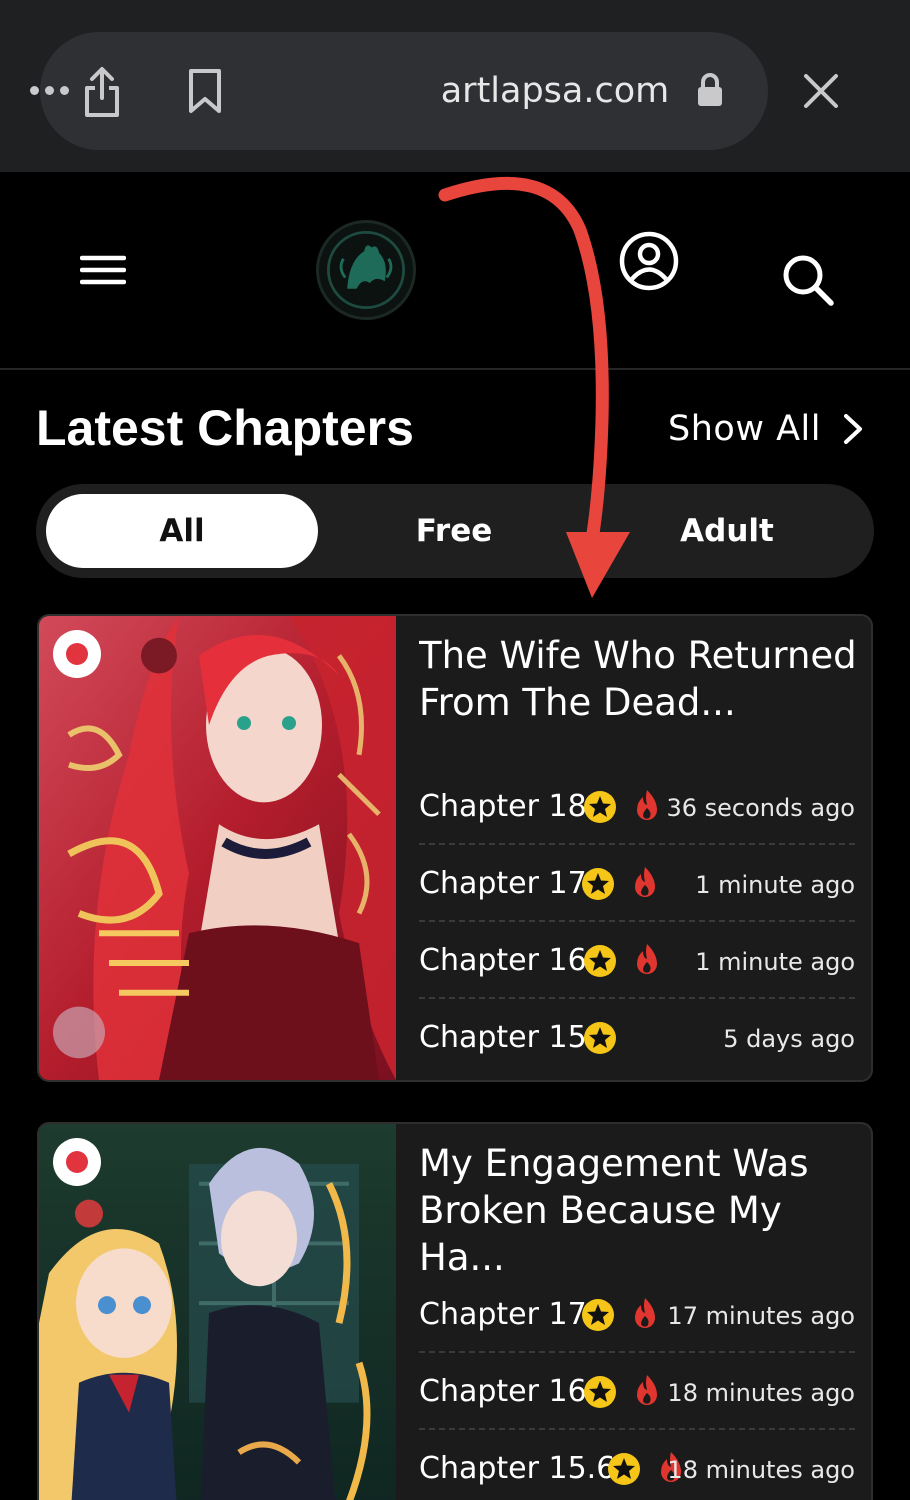 The image size is (910, 1500). Describe the element at coordinates (821, 91) in the screenshot. I see `close-icon` at that location.